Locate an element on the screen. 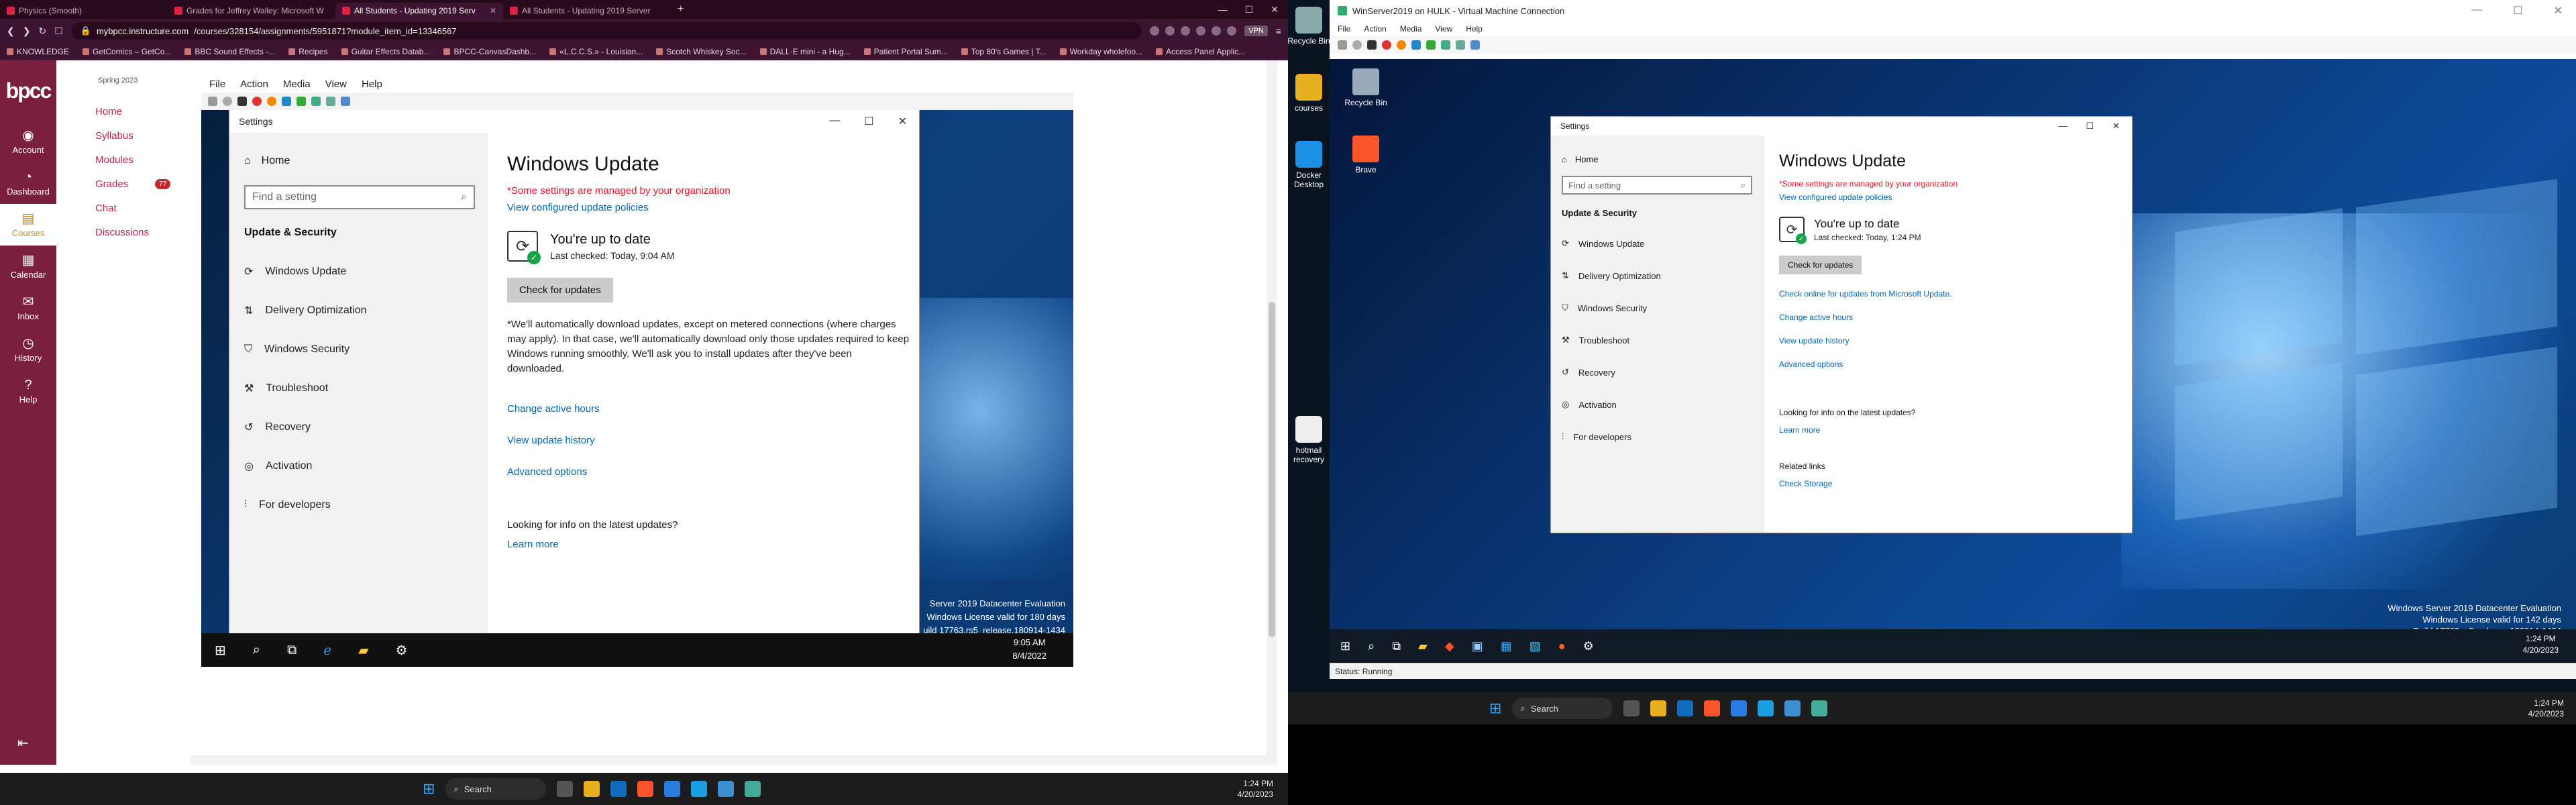  bookmark-icon: ☐ is located at coordinates (58, 31).